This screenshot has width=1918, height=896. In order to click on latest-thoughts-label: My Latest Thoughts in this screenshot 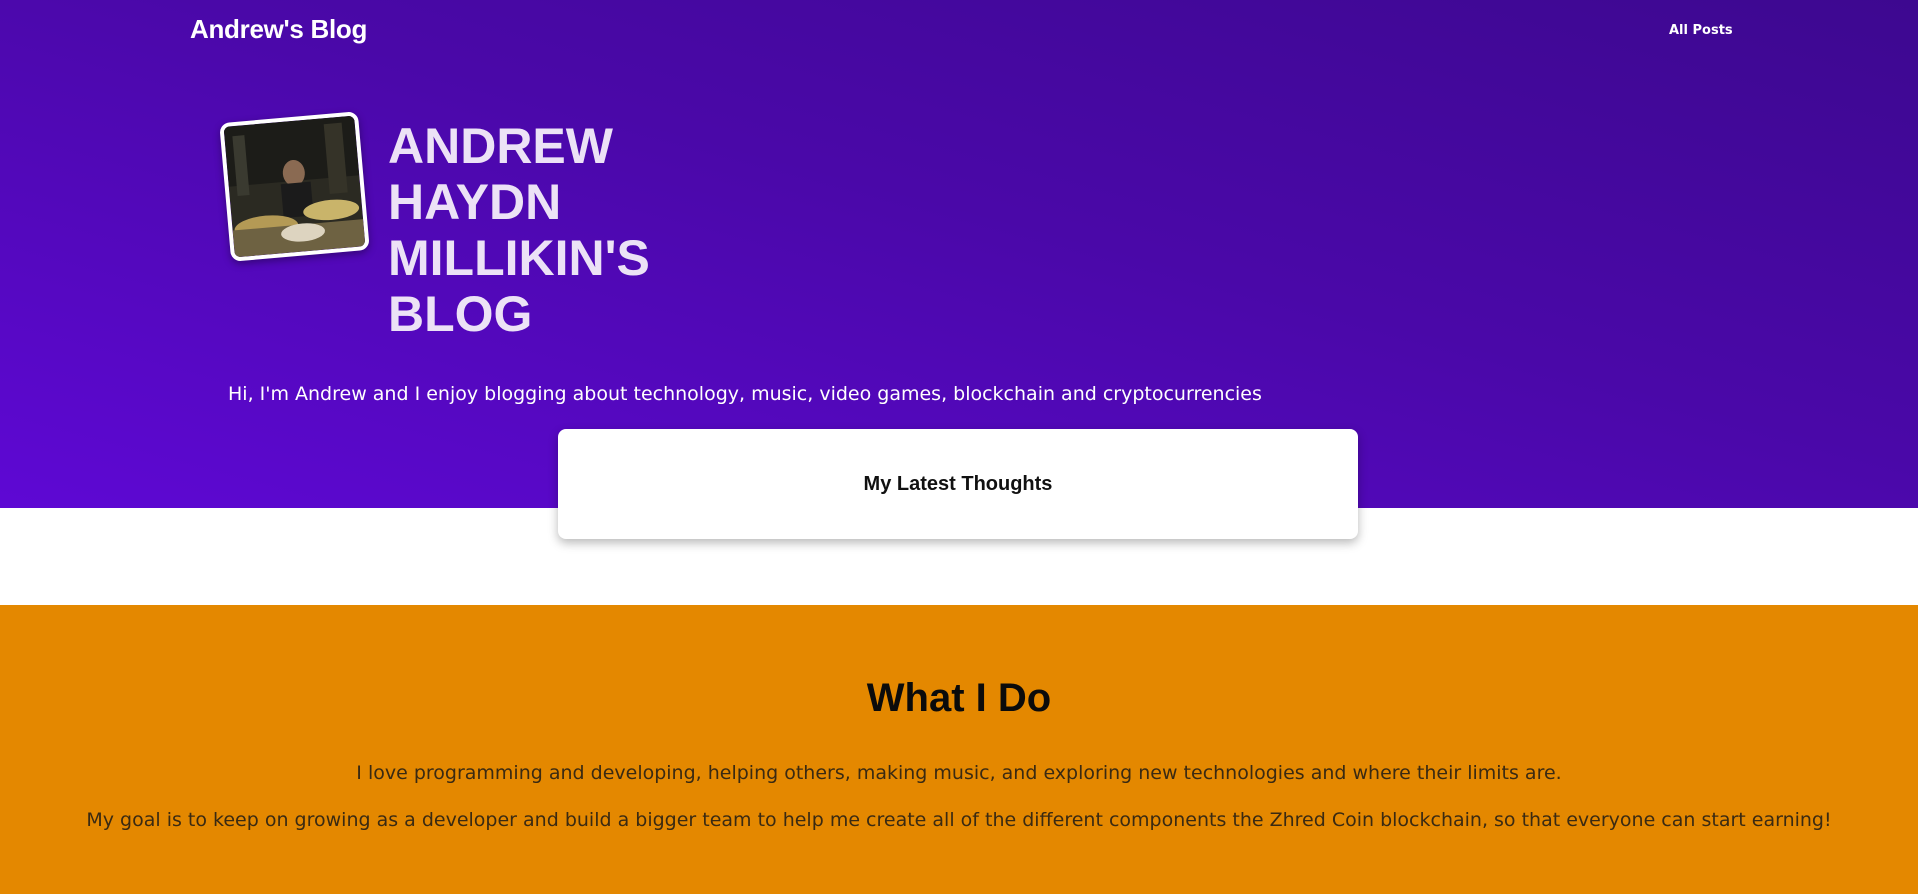, I will do `click(958, 483)`.